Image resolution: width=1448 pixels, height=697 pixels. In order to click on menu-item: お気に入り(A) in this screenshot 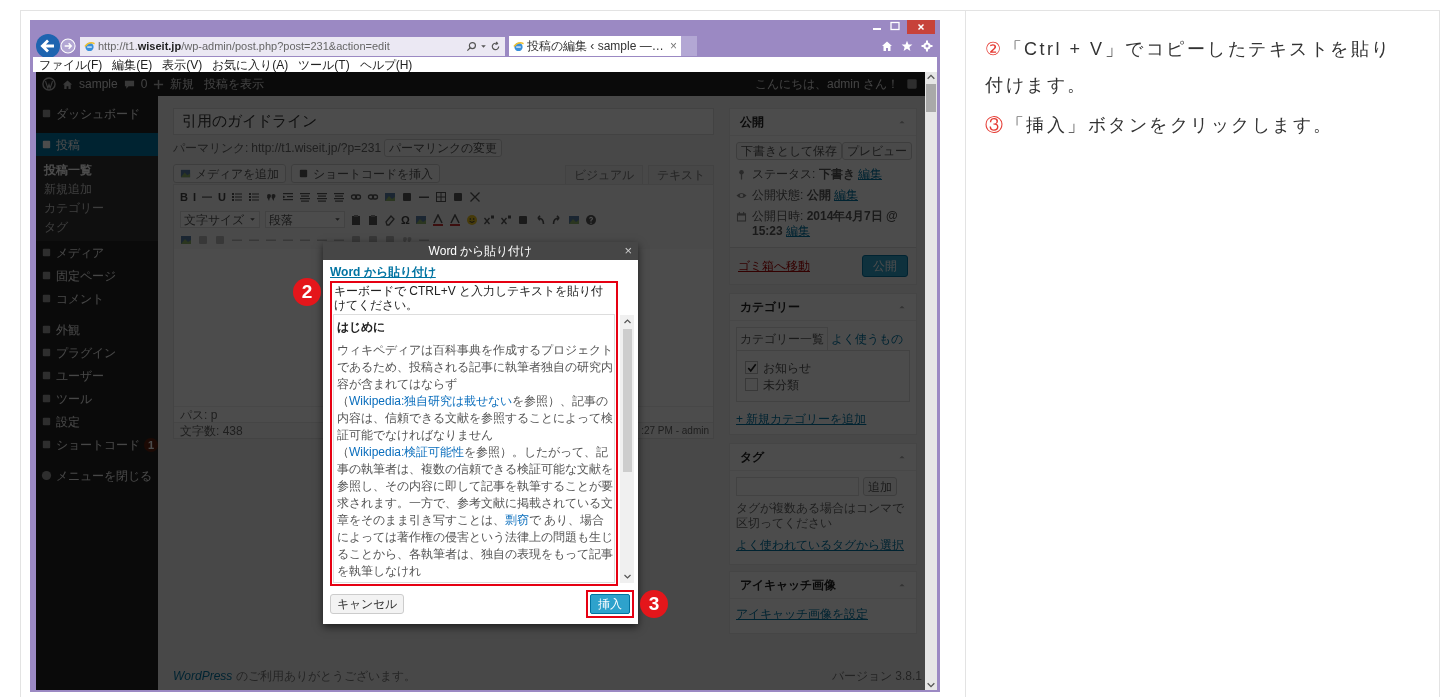, I will do `click(250, 64)`.